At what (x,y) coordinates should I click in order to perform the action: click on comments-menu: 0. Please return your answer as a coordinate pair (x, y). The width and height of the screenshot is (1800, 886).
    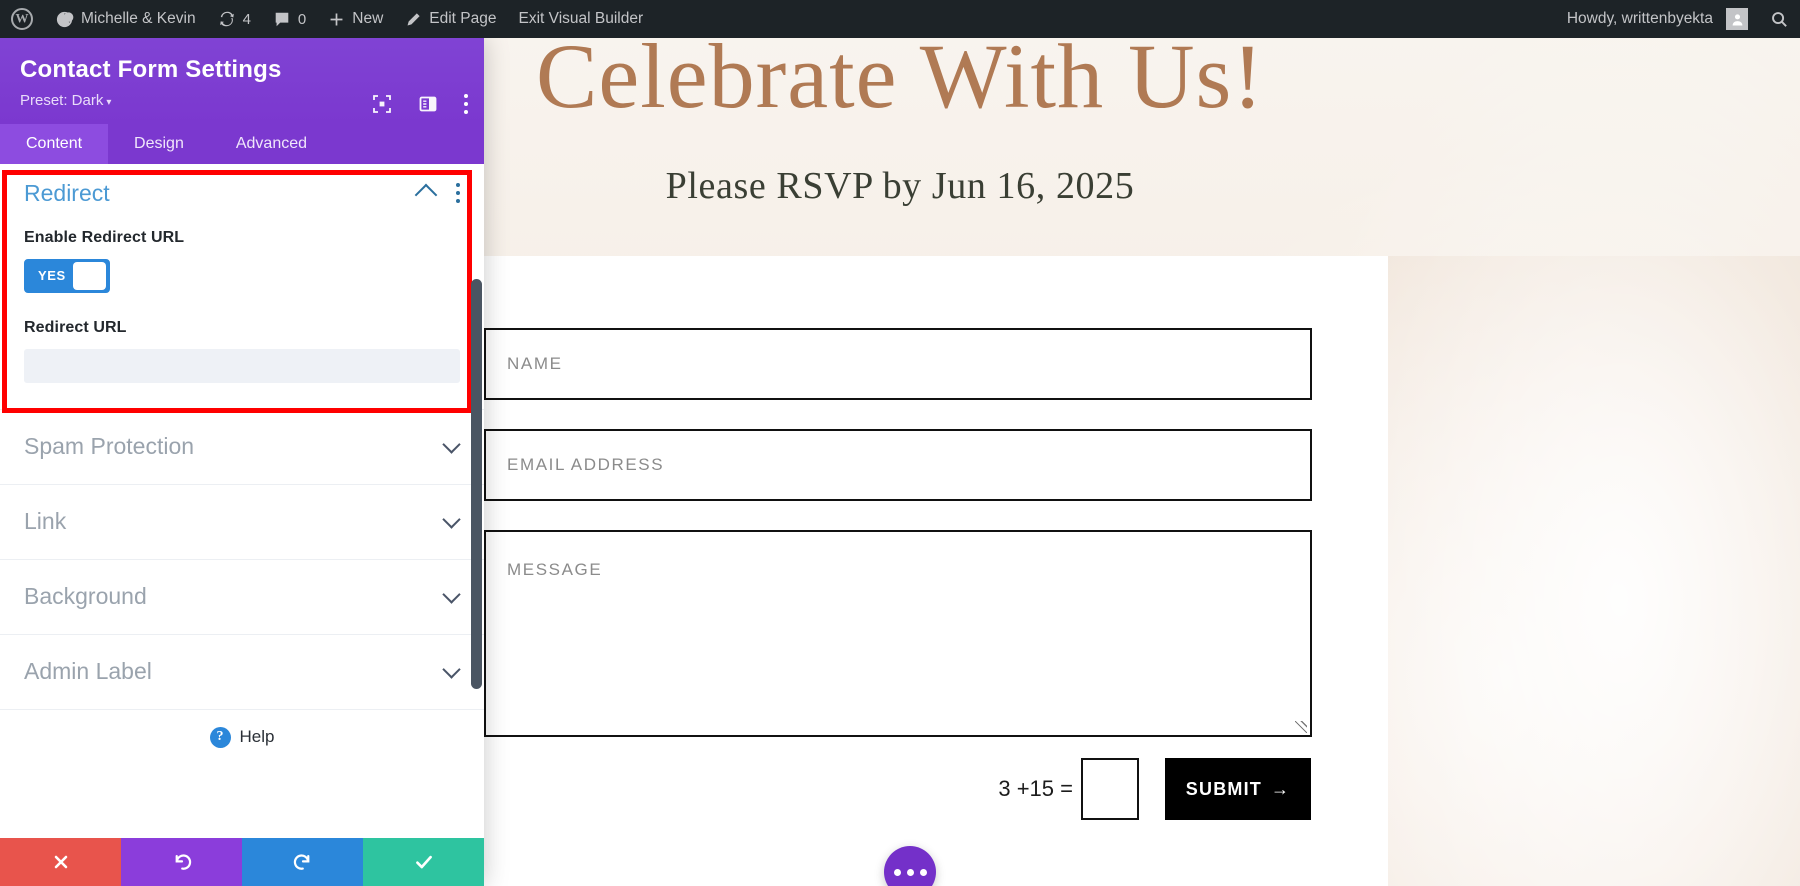
    Looking at the image, I should click on (289, 19).